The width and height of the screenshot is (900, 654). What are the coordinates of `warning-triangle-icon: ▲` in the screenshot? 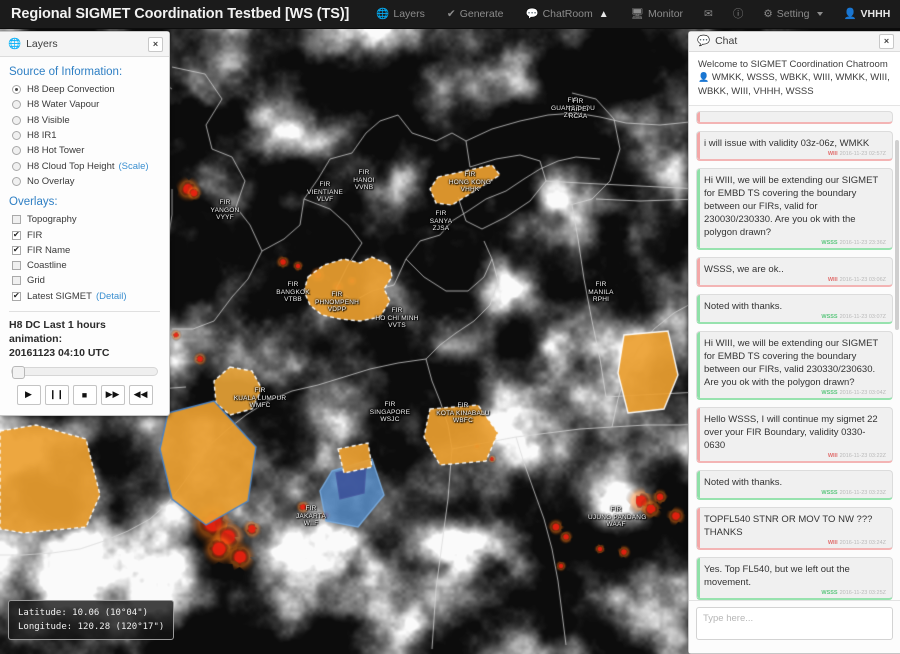 It's located at (603, 14).